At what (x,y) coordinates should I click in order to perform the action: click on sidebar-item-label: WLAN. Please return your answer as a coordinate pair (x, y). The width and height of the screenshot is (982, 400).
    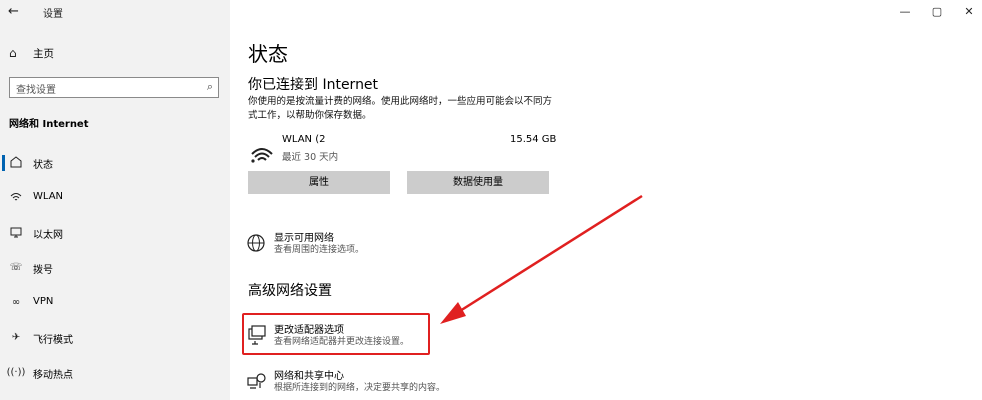
    Looking at the image, I should click on (48, 196).